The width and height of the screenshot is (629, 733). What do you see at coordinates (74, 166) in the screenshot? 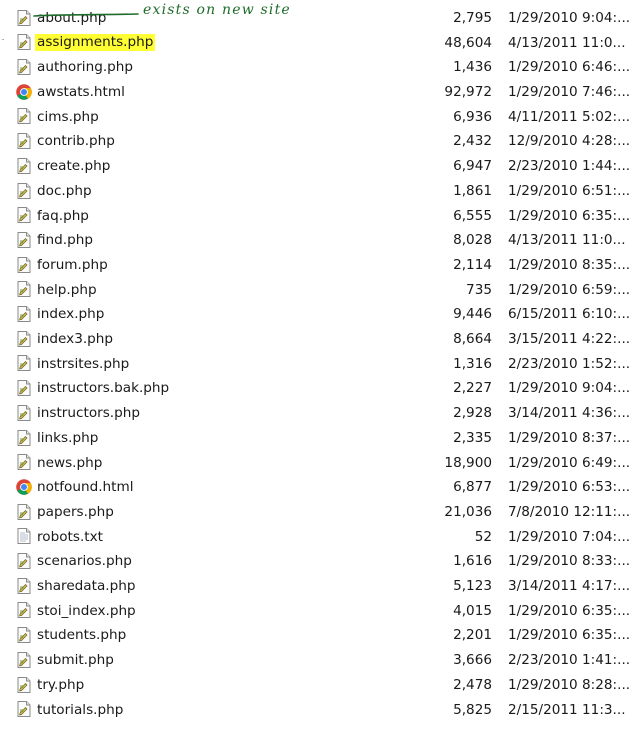
I see `file-name: create.php` at bounding box center [74, 166].